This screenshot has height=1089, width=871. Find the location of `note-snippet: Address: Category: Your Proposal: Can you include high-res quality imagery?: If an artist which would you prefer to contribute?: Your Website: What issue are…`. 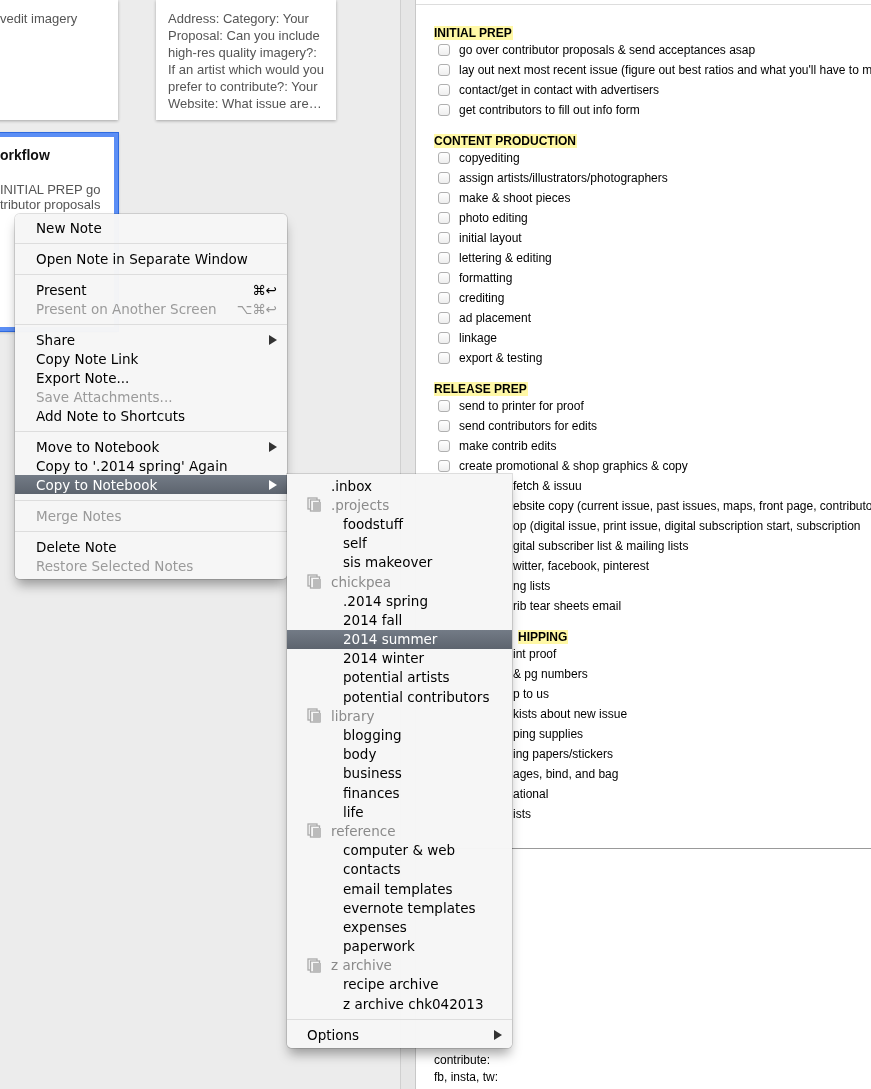

note-snippet: Address: Category: Your Proposal: Can you include high-res quality imagery?: If an artist which would you prefer to contribute?: Your Website: What issue are… is located at coordinates (247, 61).